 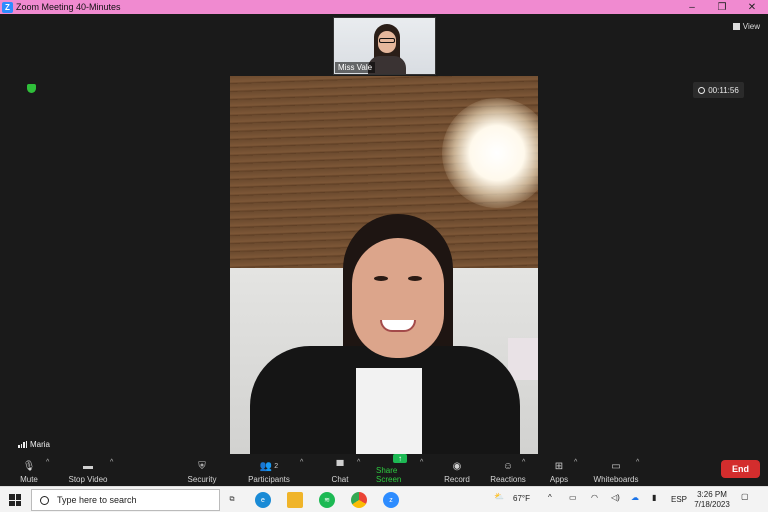 I want to click on search-icon, so click(x=44, y=500).